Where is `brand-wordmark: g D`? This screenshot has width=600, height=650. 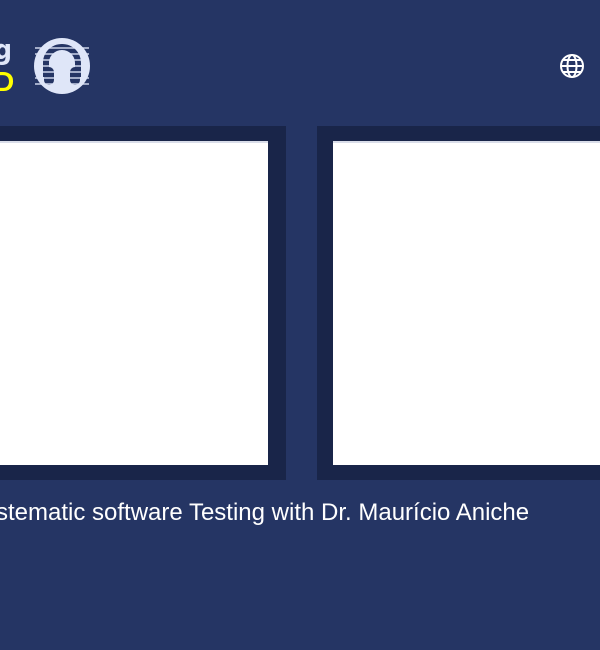 brand-wordmark: g D is located at coordinates (7, 64).